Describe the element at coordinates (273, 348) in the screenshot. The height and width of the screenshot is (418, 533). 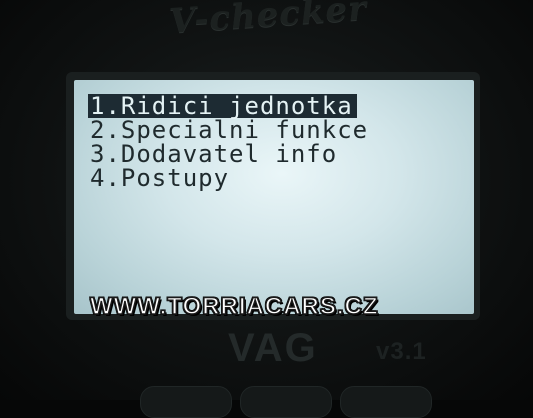
I see `model-label: VAG` at that location.